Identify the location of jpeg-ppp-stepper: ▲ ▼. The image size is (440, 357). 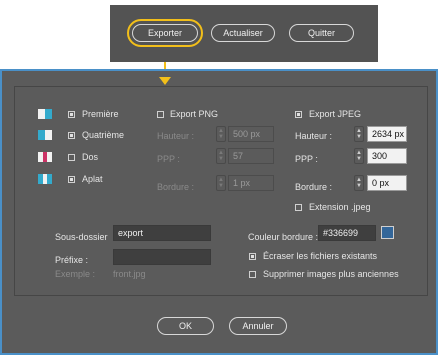
(359, 156).